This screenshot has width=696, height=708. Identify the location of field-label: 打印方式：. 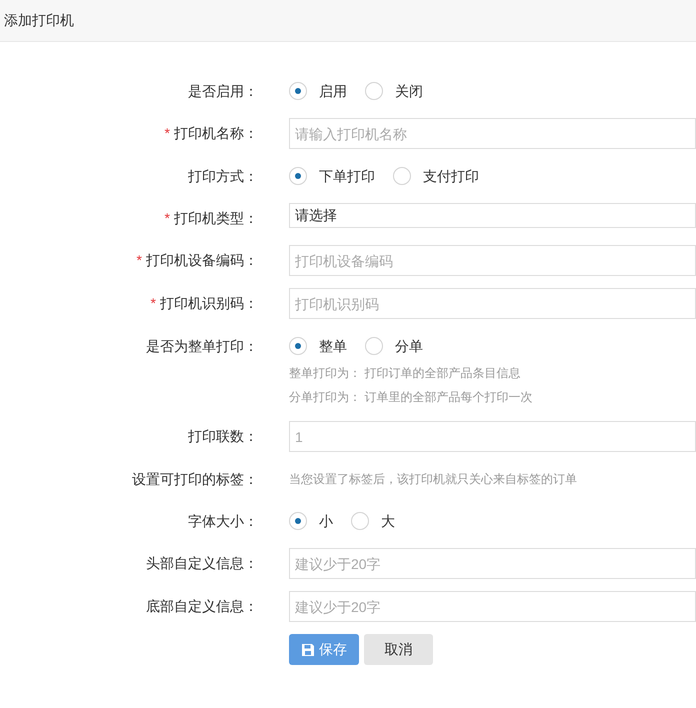
(223, 176).